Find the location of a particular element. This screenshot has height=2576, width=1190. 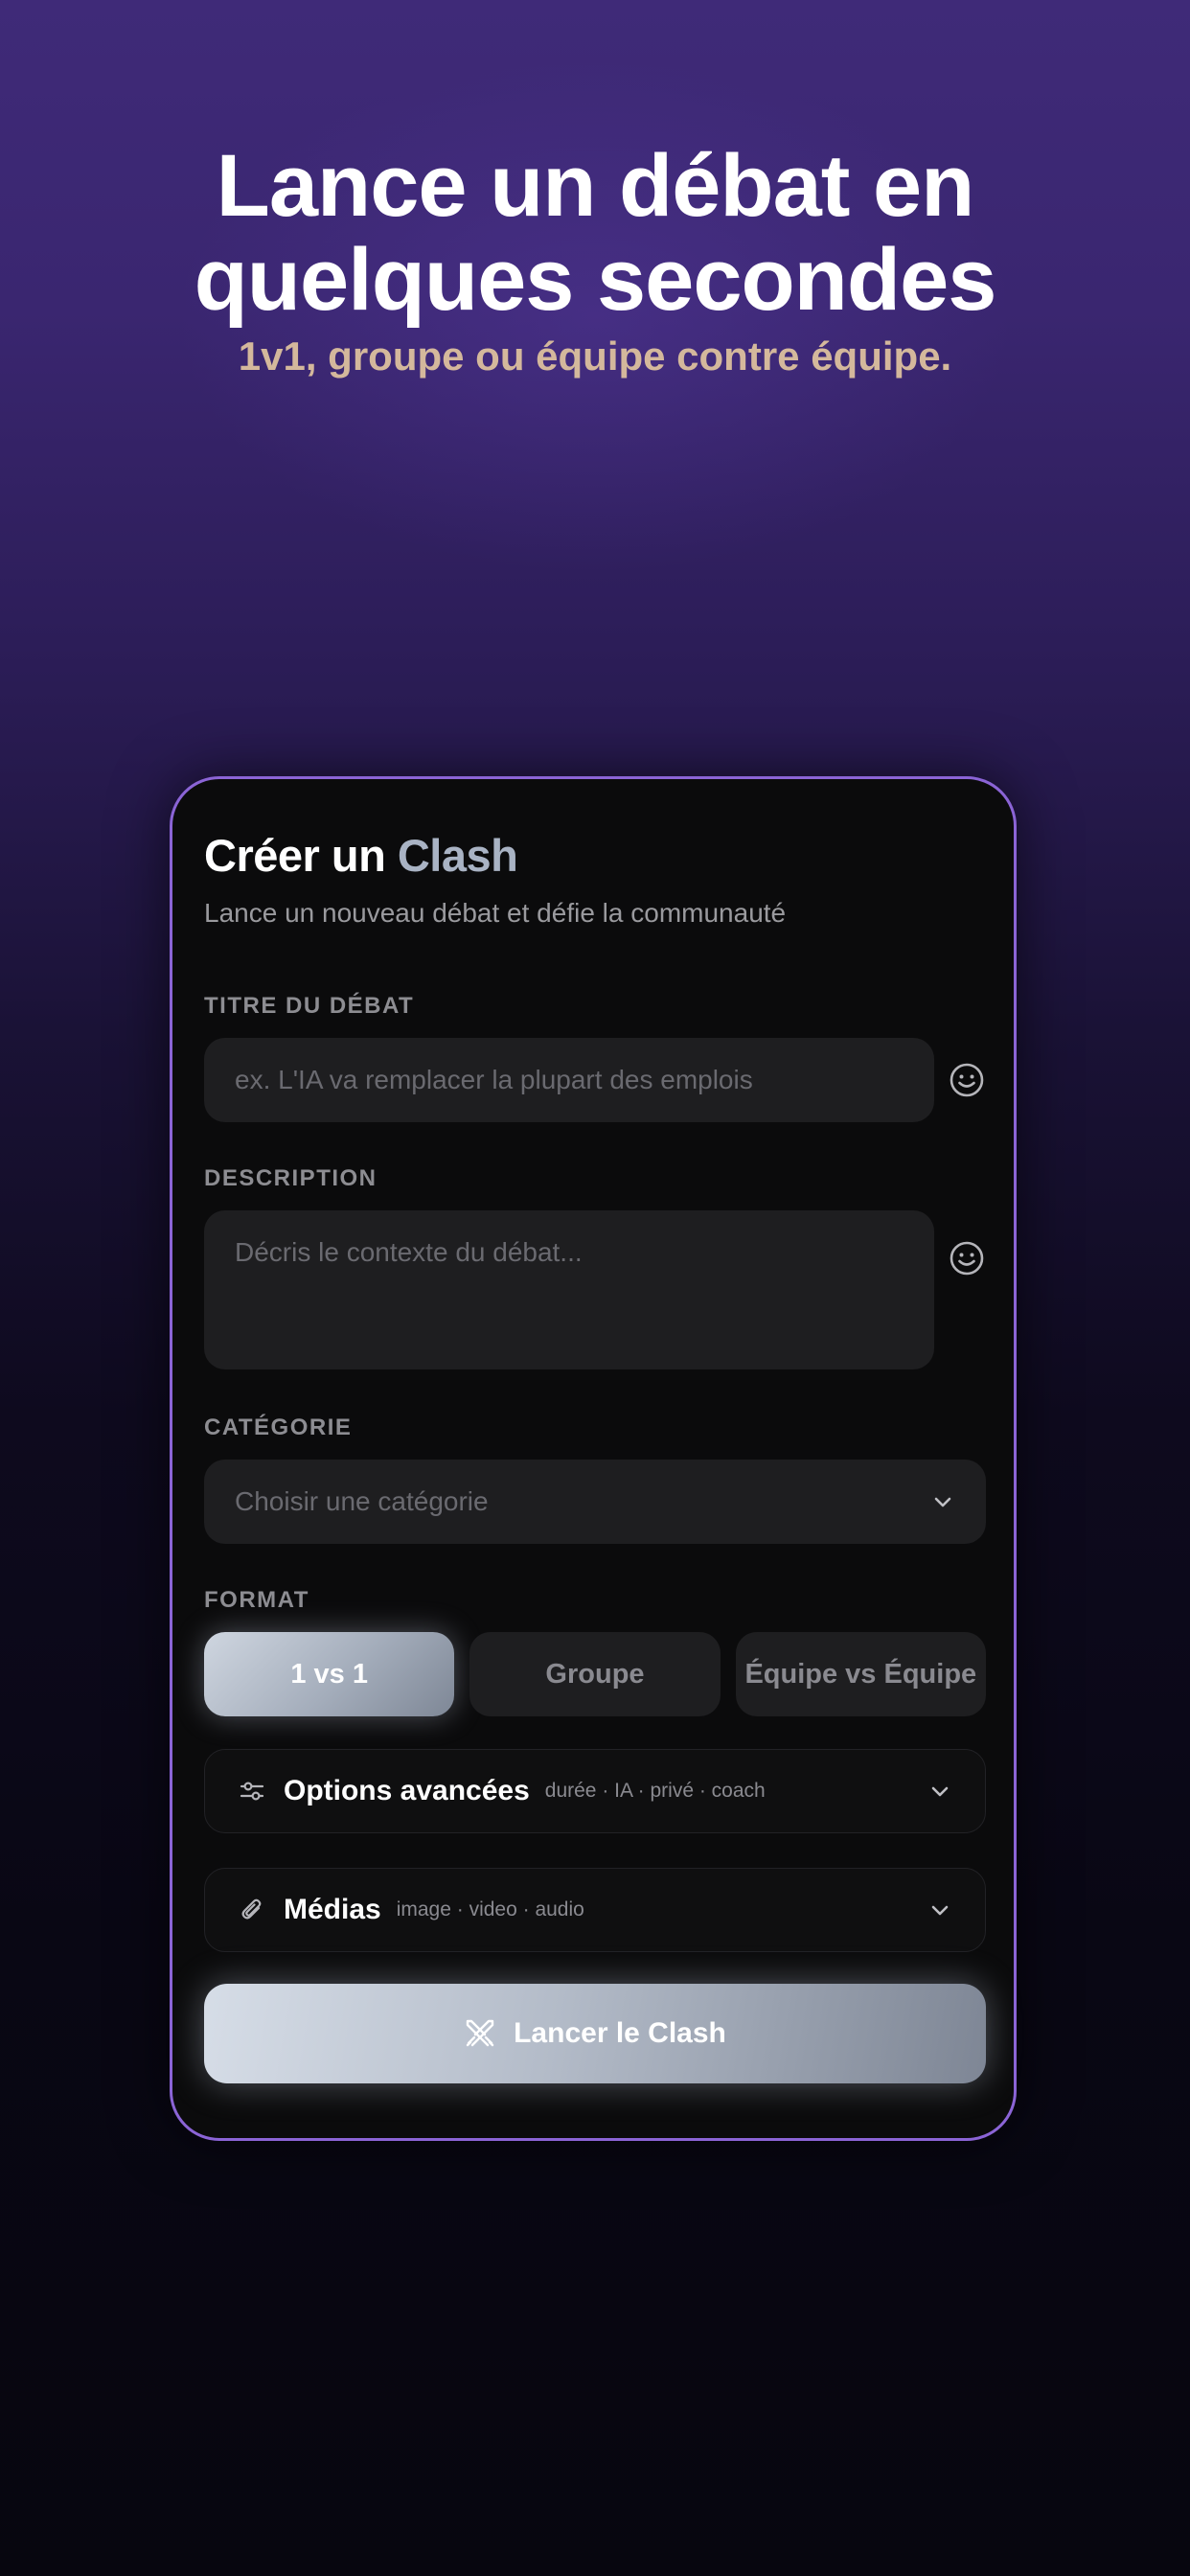

title-label: TITRE DU DÉBAT is located at coordinates (310, 1006).